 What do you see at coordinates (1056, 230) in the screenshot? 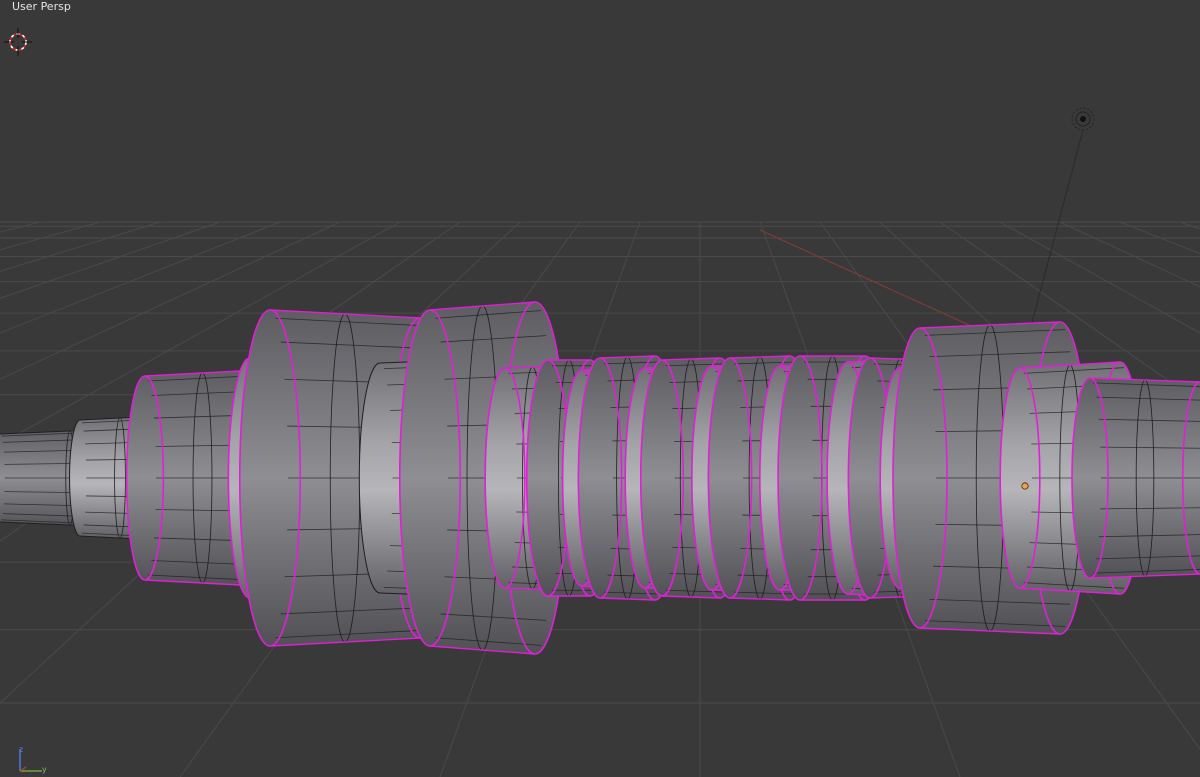
I see `lamp-line` at bounding box center [1056, 230].